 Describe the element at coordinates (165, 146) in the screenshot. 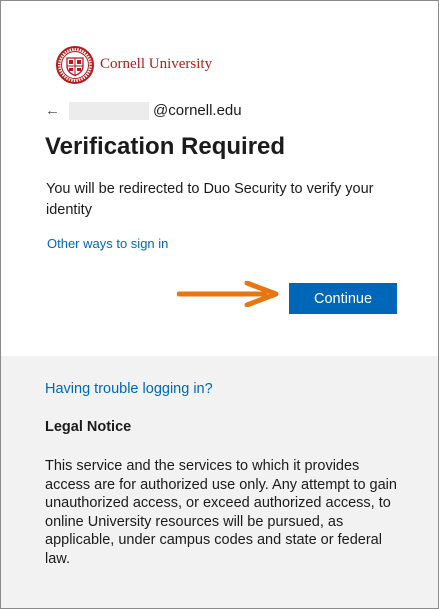

I see `page-title: Verification Required` at that location.